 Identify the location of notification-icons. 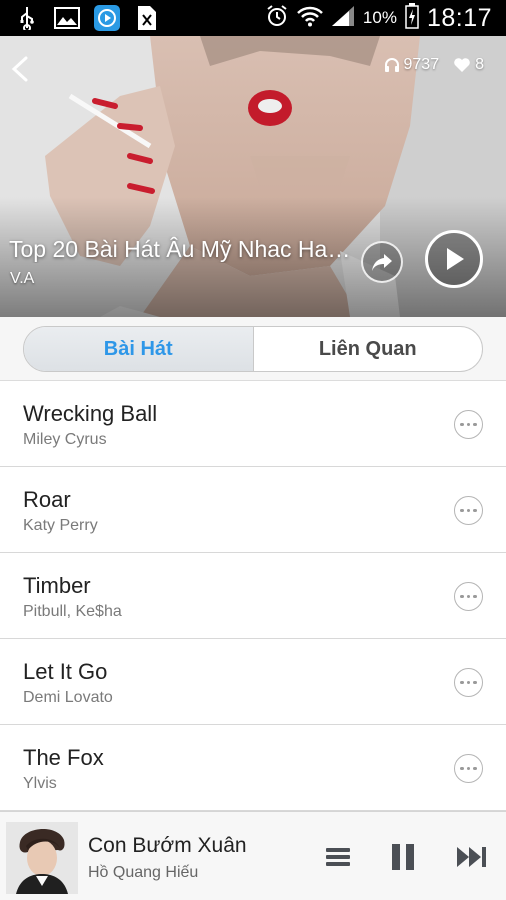
(87, 18).